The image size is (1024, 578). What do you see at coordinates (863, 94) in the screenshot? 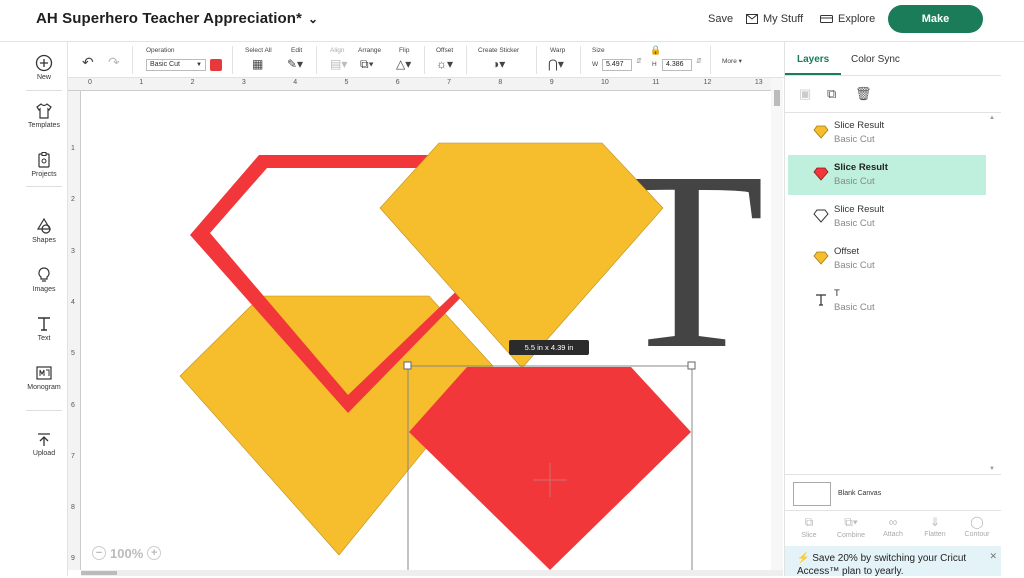
I see `trash-icon: 🗑` at bounding box center [863, 94].